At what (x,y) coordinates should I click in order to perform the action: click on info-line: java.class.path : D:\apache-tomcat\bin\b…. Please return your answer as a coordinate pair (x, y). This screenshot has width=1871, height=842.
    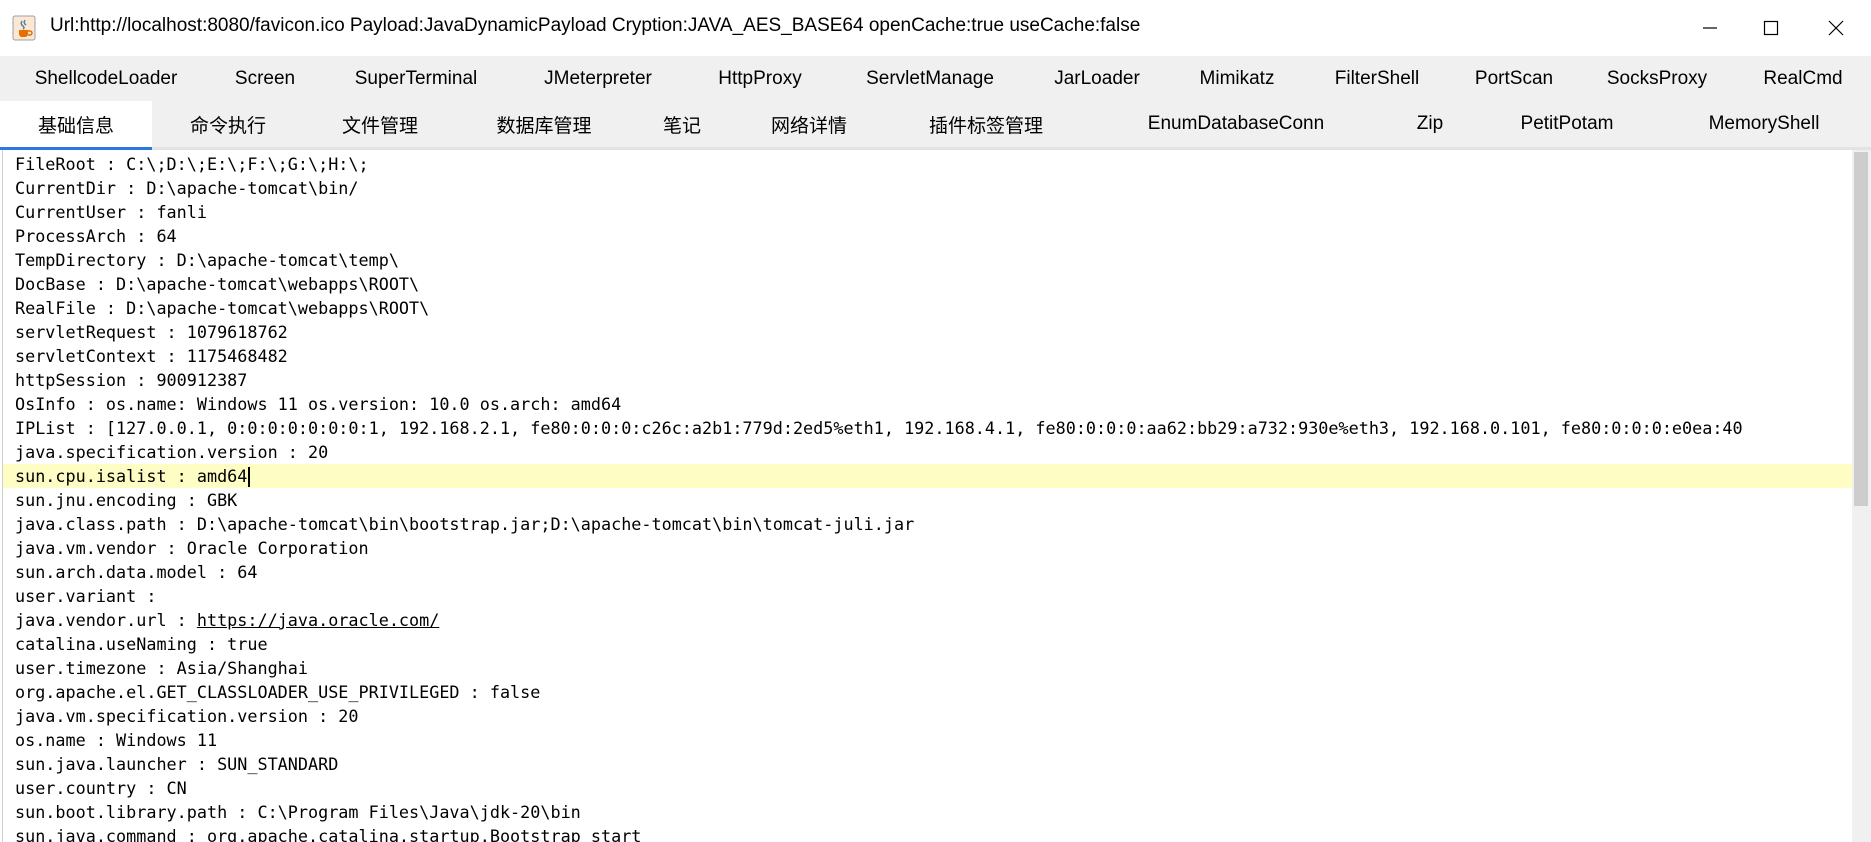
    Looking at the image, I should click on (465, 524).